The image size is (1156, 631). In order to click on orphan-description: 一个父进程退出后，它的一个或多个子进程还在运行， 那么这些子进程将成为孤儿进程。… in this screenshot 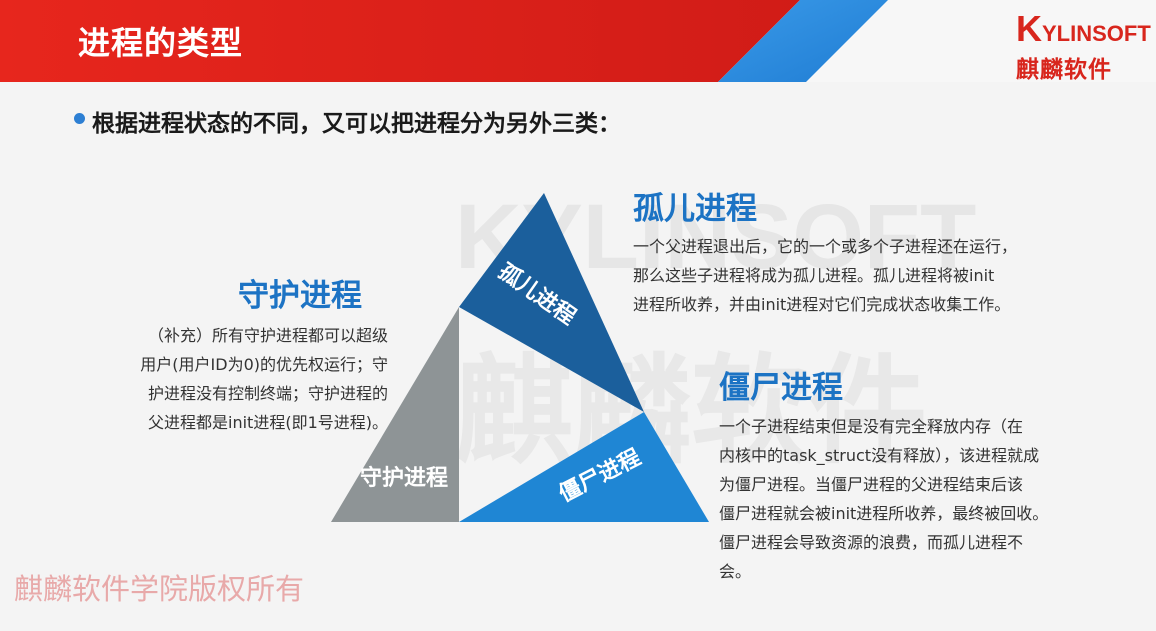, I will do `click(893, 275)`.